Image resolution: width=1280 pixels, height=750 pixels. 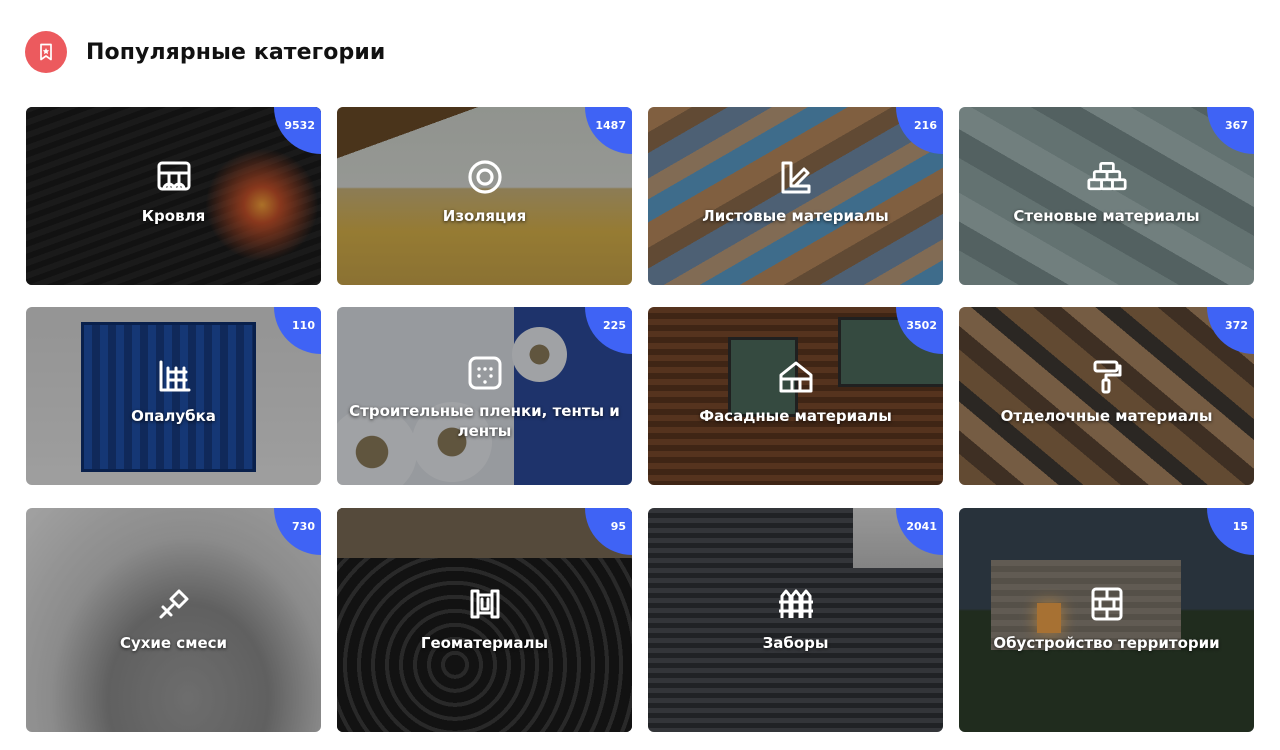 What do you see at coordinates (173, 416) in the screenshot?
I see `category-label: Опалубка` at bounding box center [173, 416].